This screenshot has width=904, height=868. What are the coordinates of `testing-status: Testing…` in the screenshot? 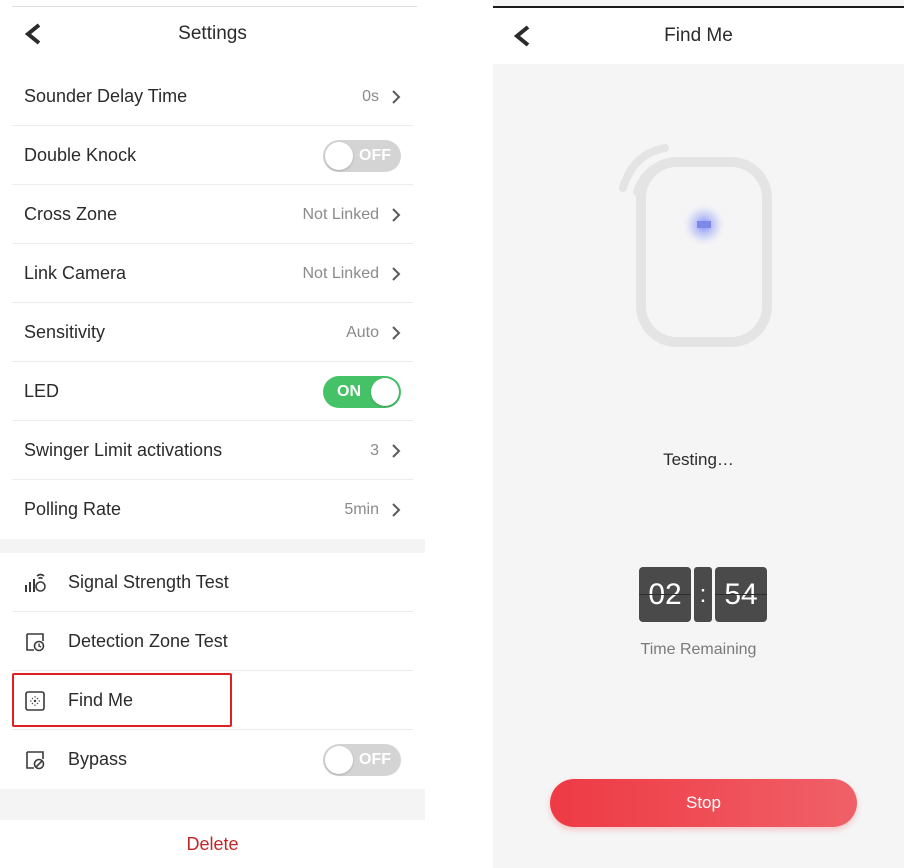 It's located at (698, 459).